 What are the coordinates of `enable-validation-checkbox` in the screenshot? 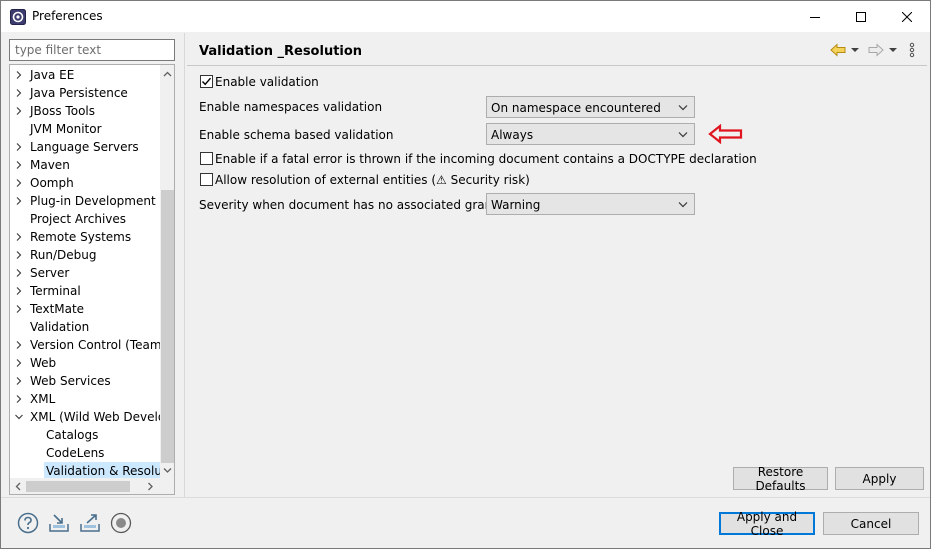 It's located at (206, 81).